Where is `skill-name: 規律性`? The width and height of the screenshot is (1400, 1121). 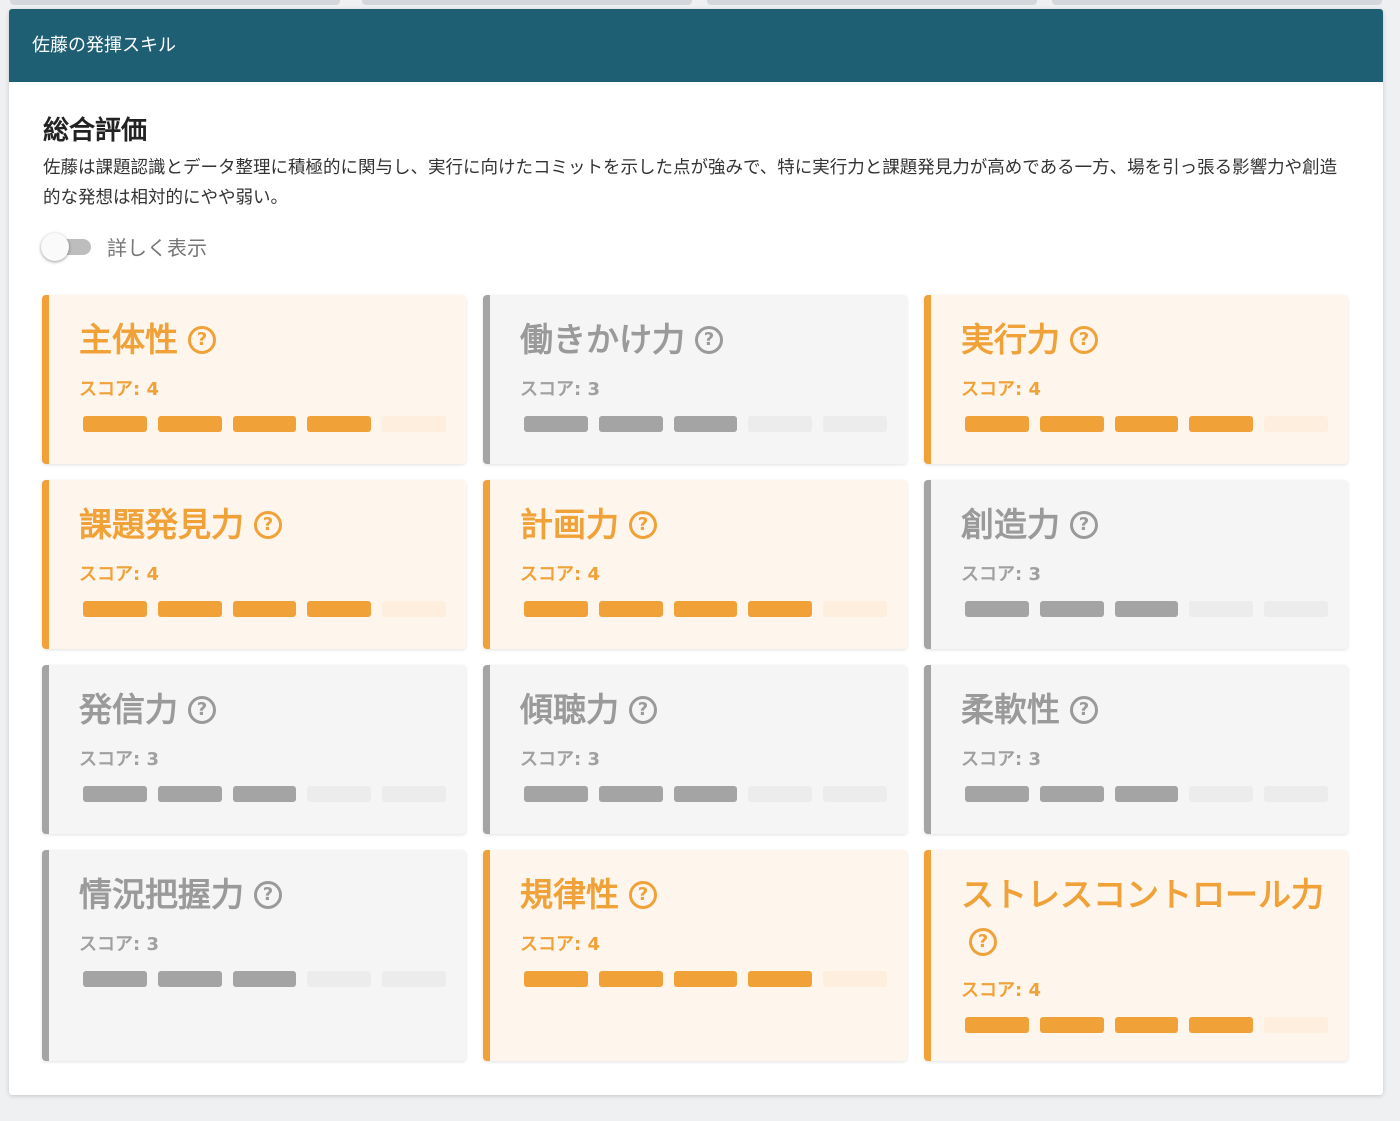 skill-name: 規律性 is located at coordinates (569, 894).